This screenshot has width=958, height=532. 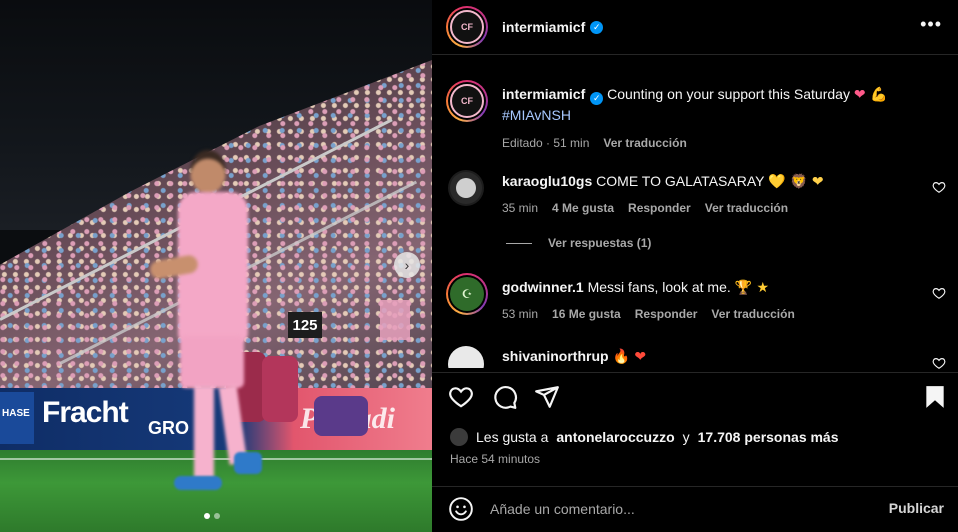 I want to click on likes-connector: y, so click(x=686, y=437).